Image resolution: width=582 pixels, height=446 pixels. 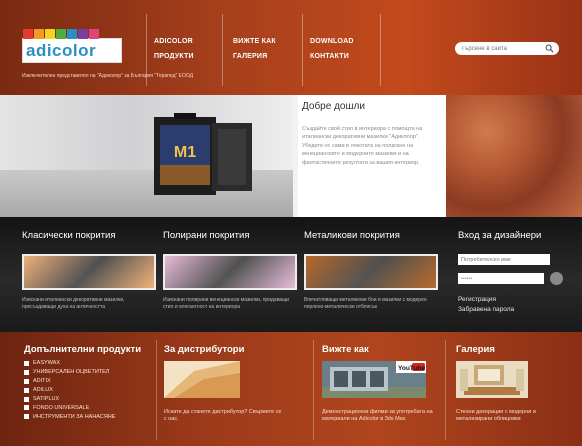 I want to click on video-thumbnail: YouTube, so click(x=374, y=379).